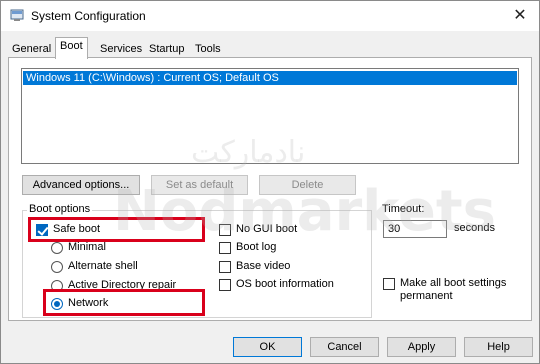 The height and width of the screenshot is (364, 540). What do you see at coordinates (285, 284) in the screenshot?
I see `os-boot-information-label: OS boot information` at bounding box center [285, 284].